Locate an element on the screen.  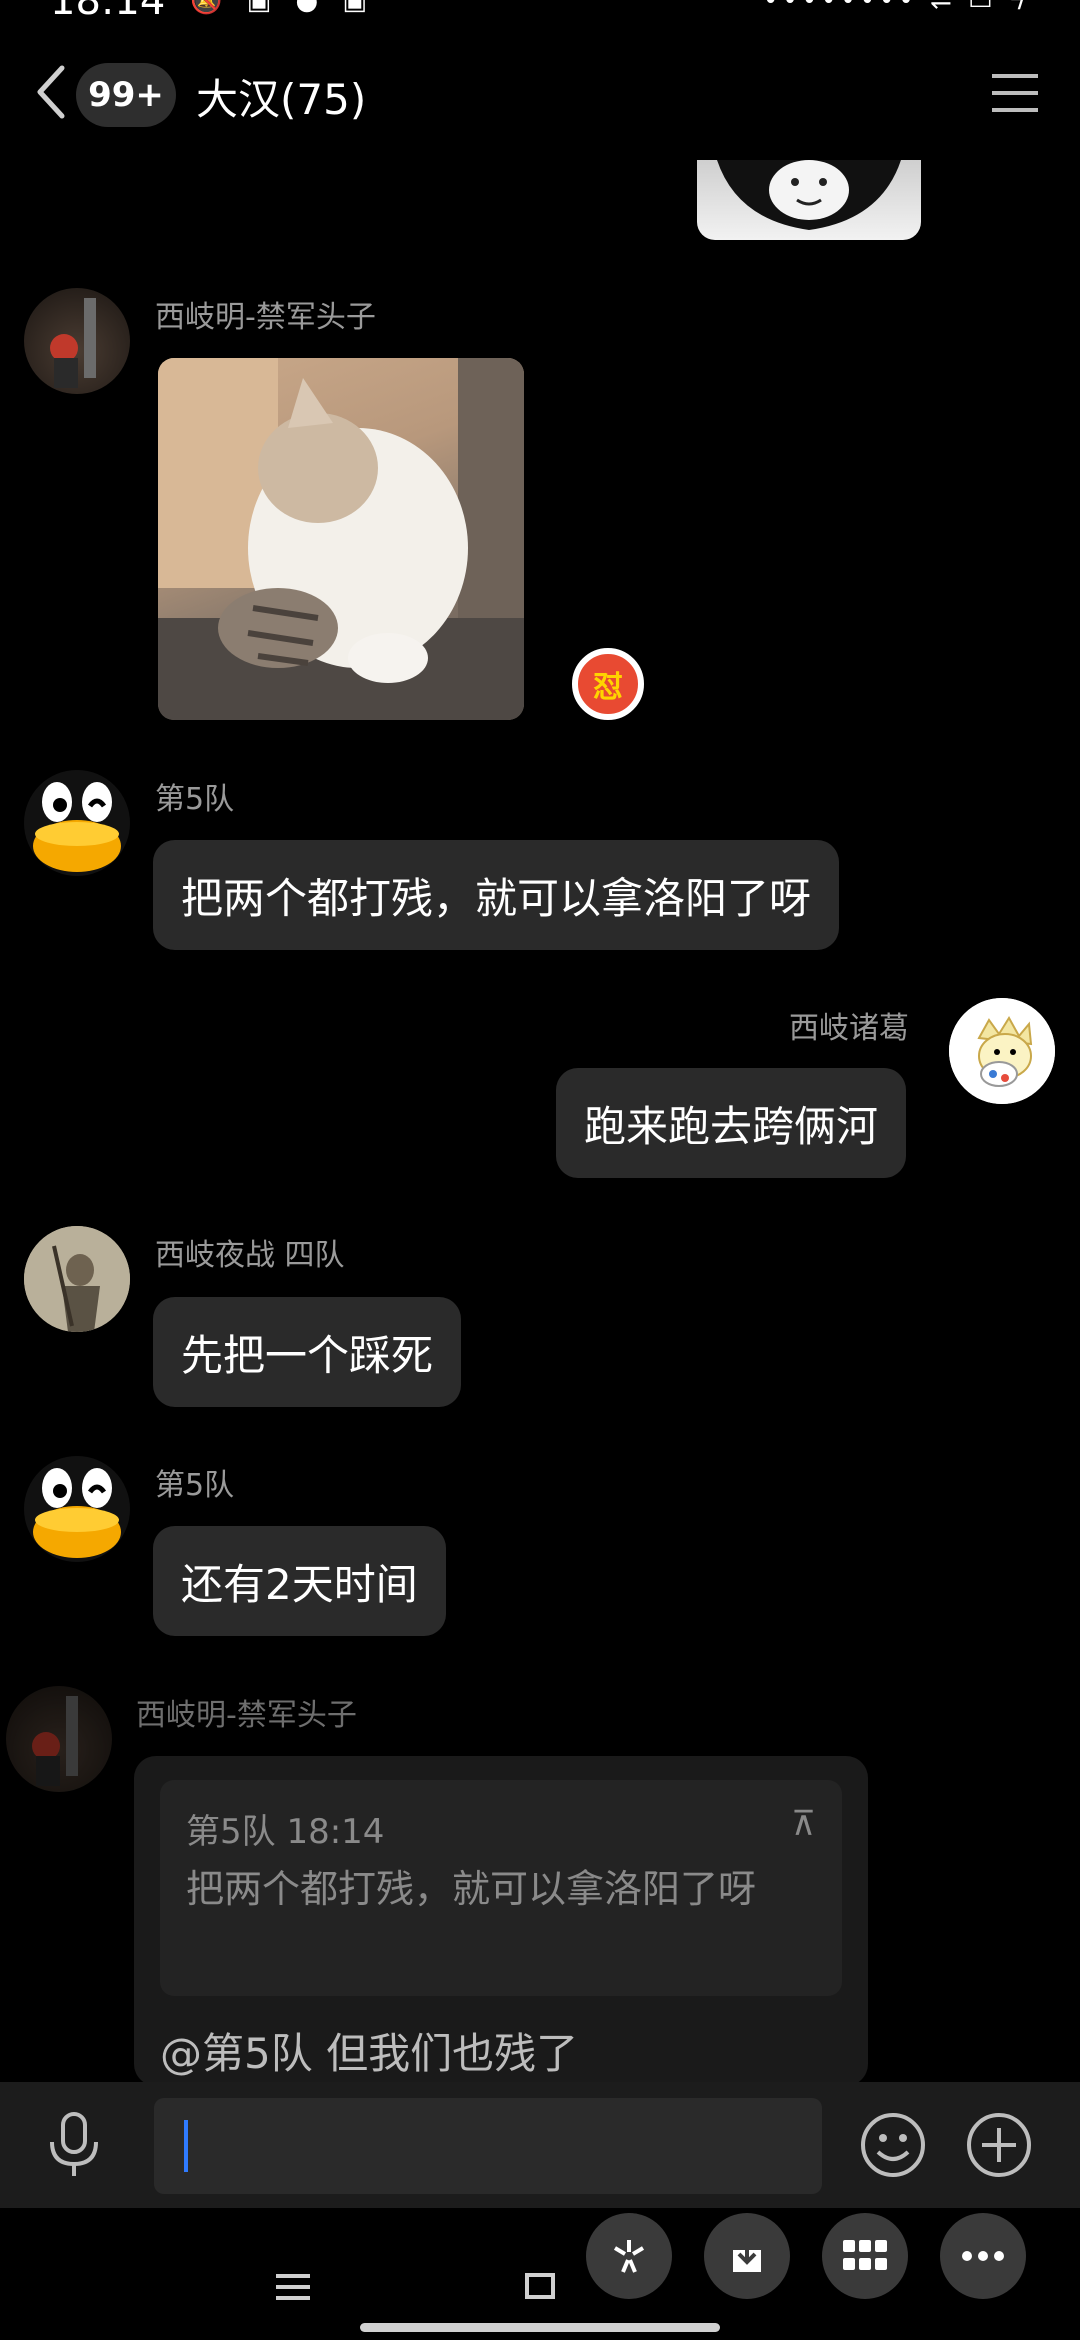
previous-image-message is located at coordinates (809, 200).